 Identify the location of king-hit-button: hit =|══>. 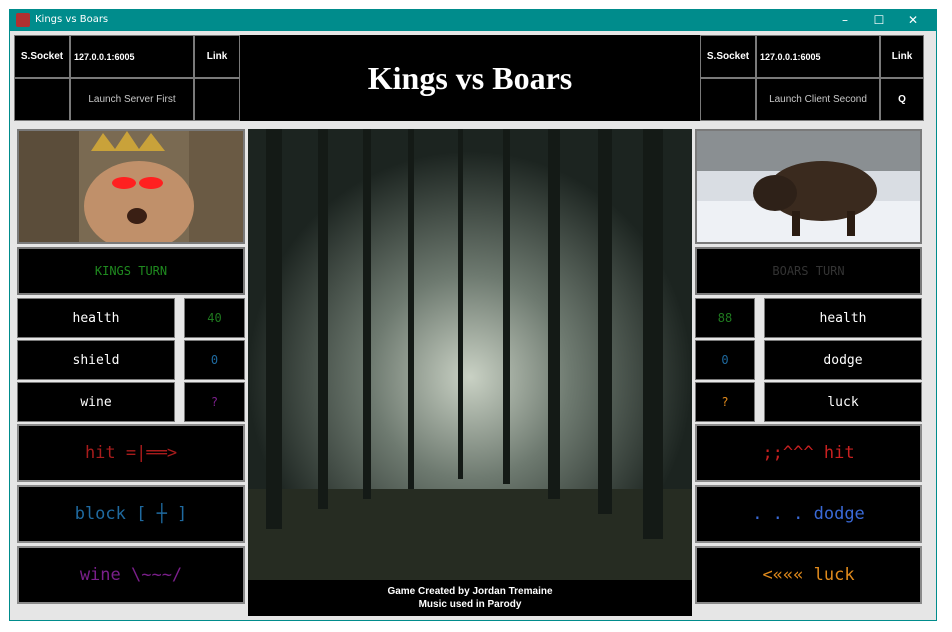
(131, 453).